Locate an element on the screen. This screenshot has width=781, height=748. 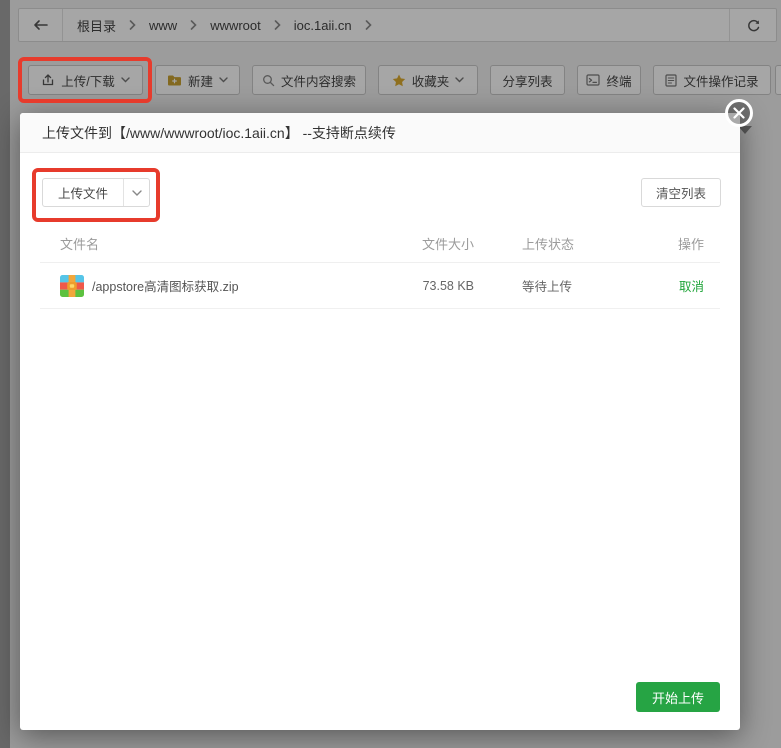
header-action: 操作 is located at coordinates (690, 244).